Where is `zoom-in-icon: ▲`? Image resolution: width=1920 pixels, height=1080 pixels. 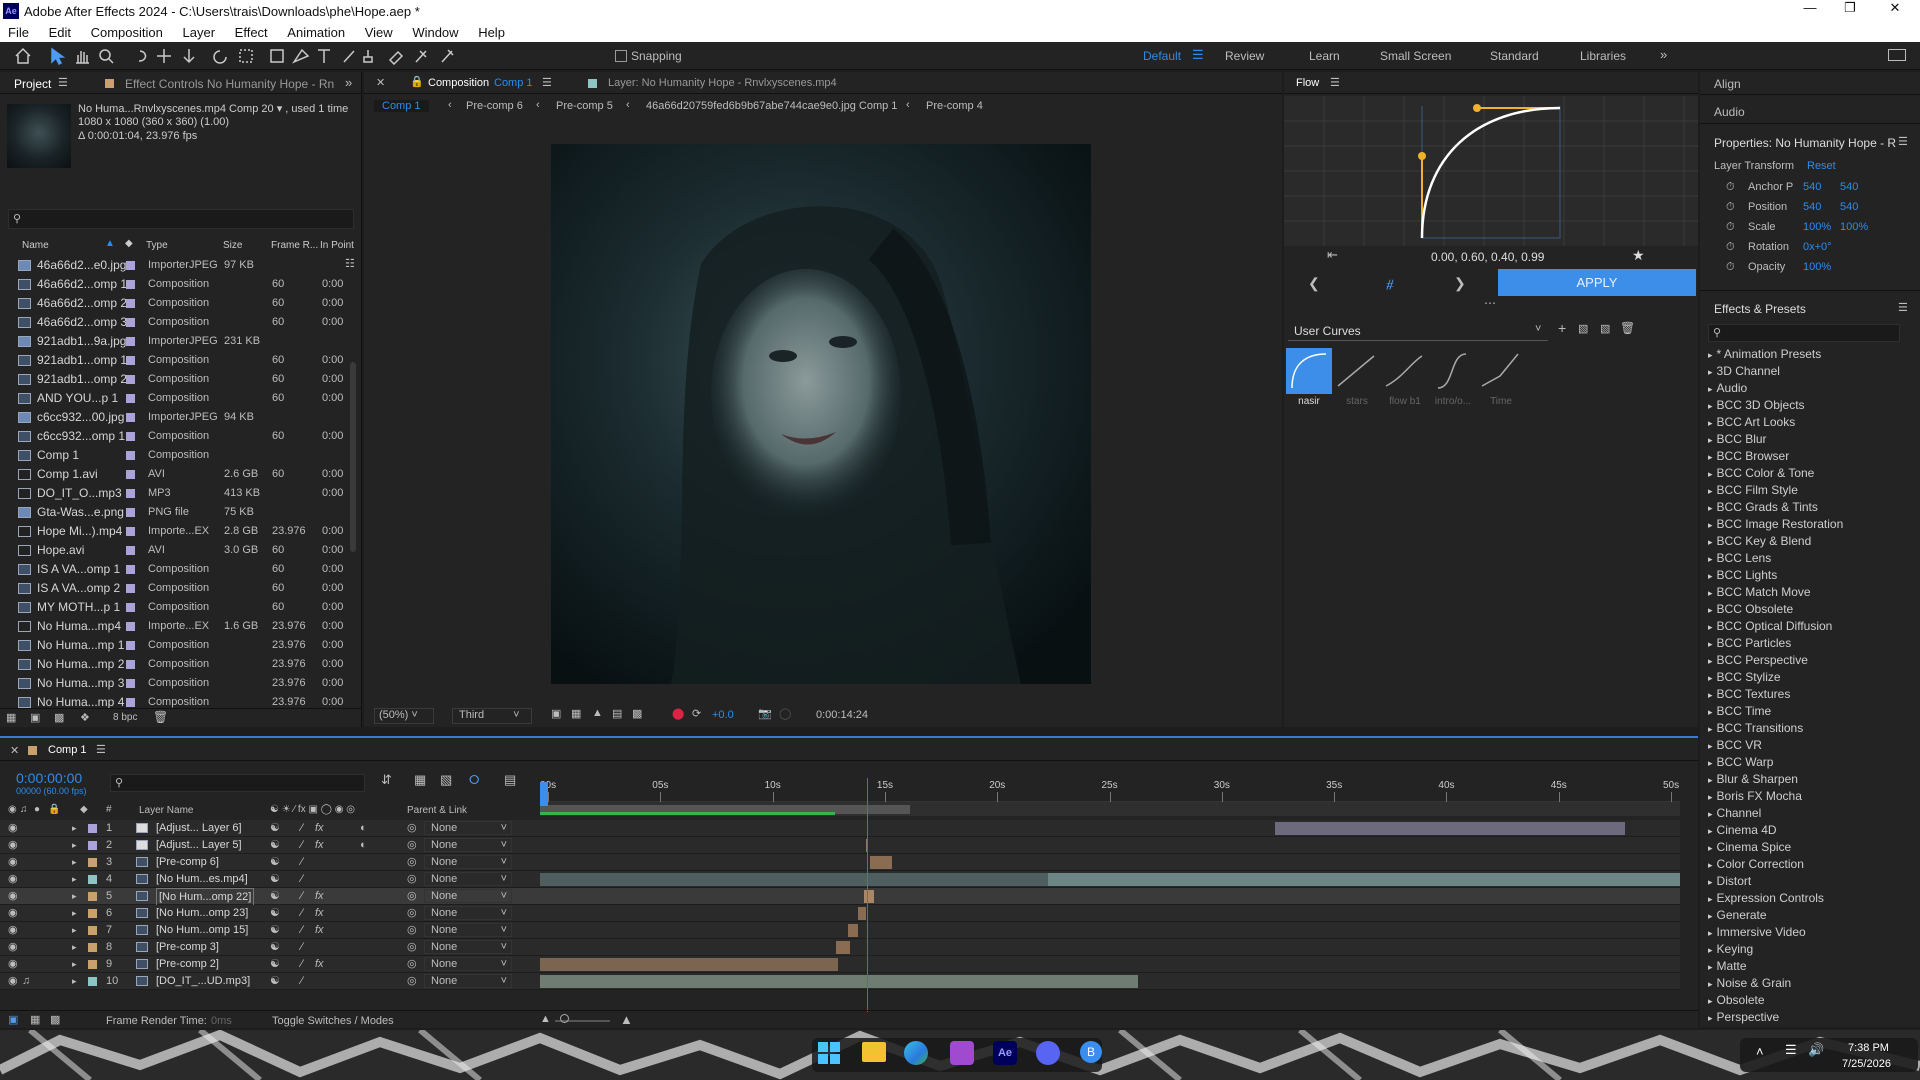
zoom-in-icon: ▲ is located at coordinates (626, 1019).